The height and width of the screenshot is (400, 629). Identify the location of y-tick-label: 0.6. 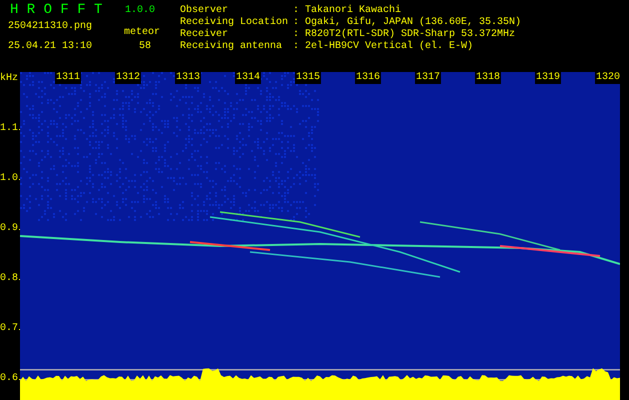
(9, 379).